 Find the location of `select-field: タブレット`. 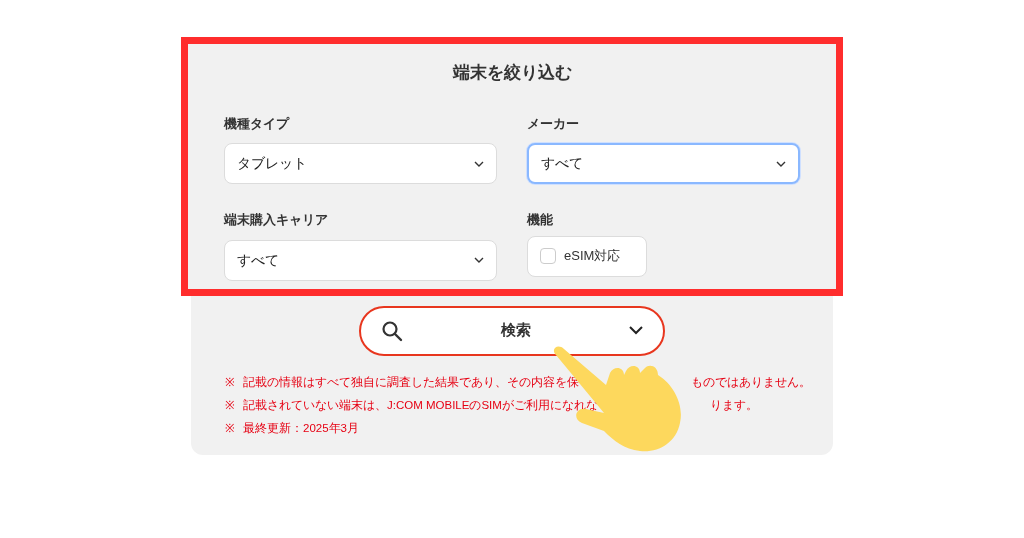

select-field: タブレット is located at coordinates (360, 163).